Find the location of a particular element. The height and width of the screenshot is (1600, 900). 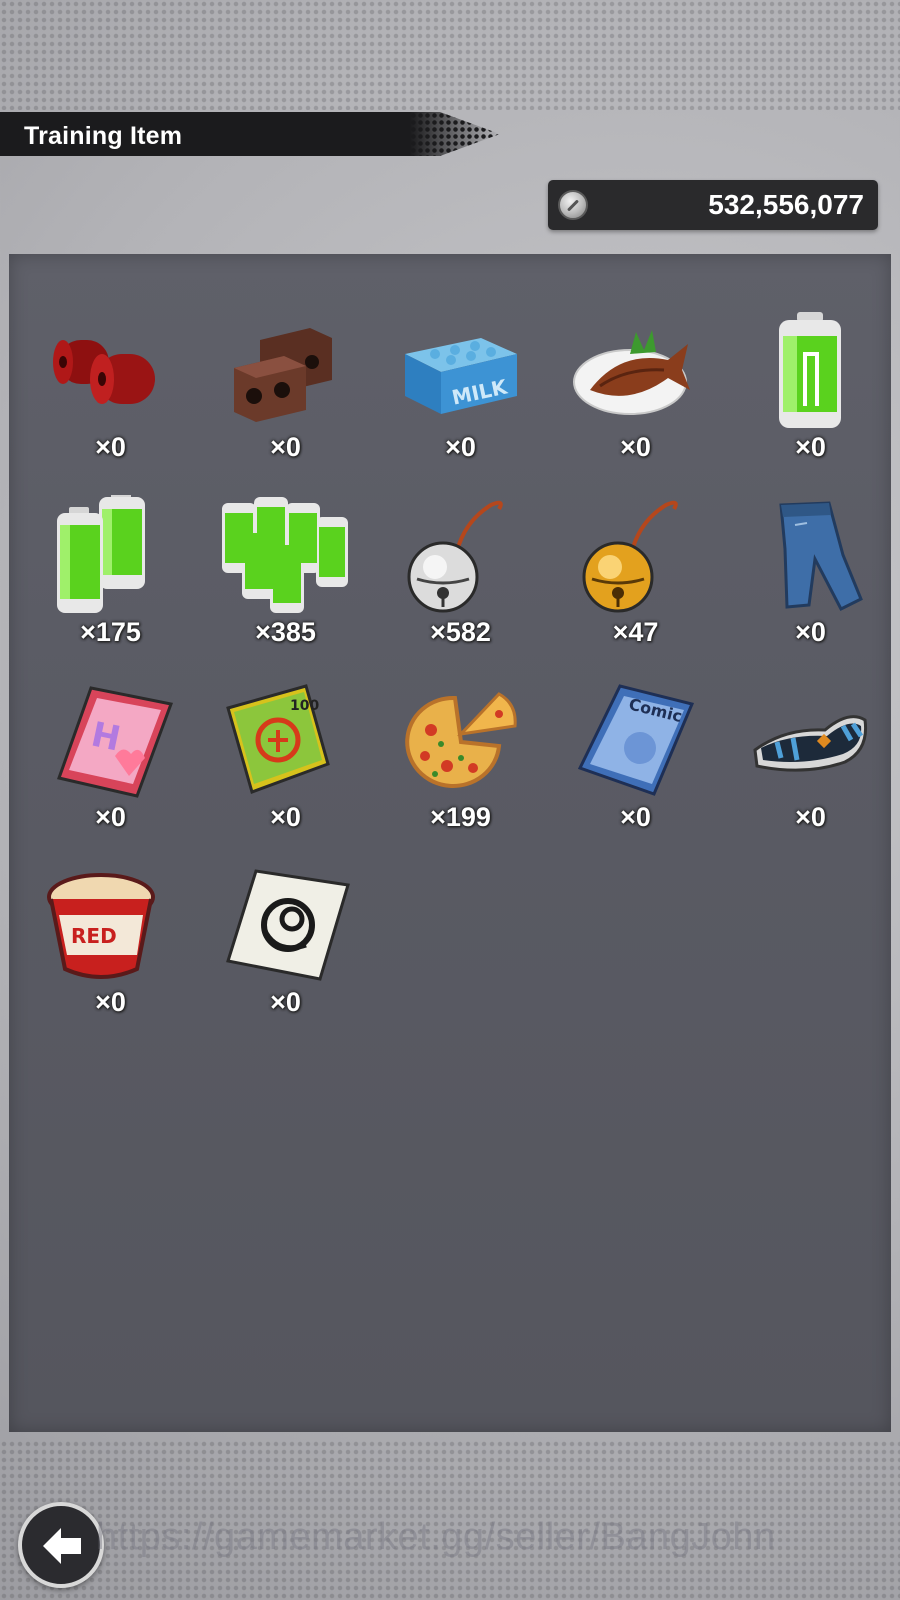

zeni-coin-icon is located at coordinates (573, 205).